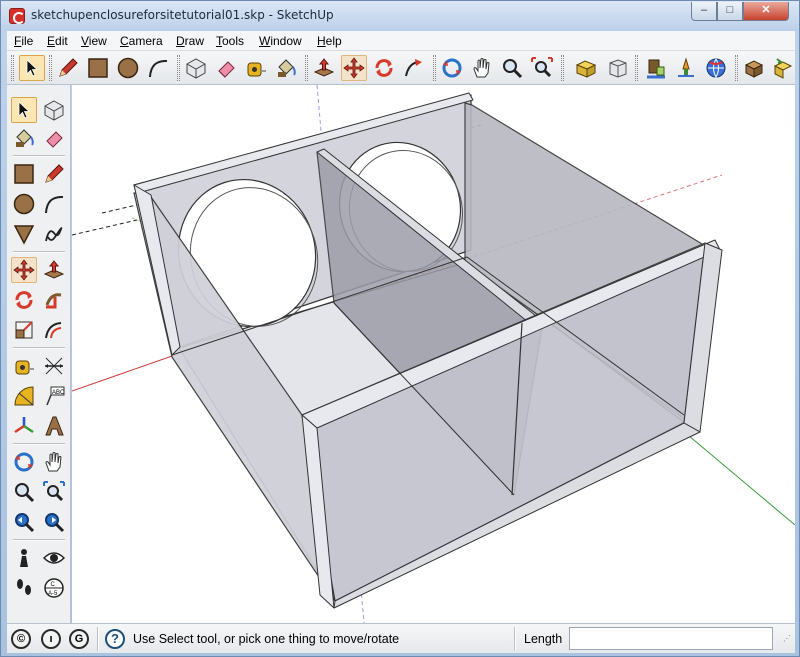  What do you see at coordinates (618, 68) in the screenshot?
I see `share-model-tool-icon` at bounding box center [618, 68].